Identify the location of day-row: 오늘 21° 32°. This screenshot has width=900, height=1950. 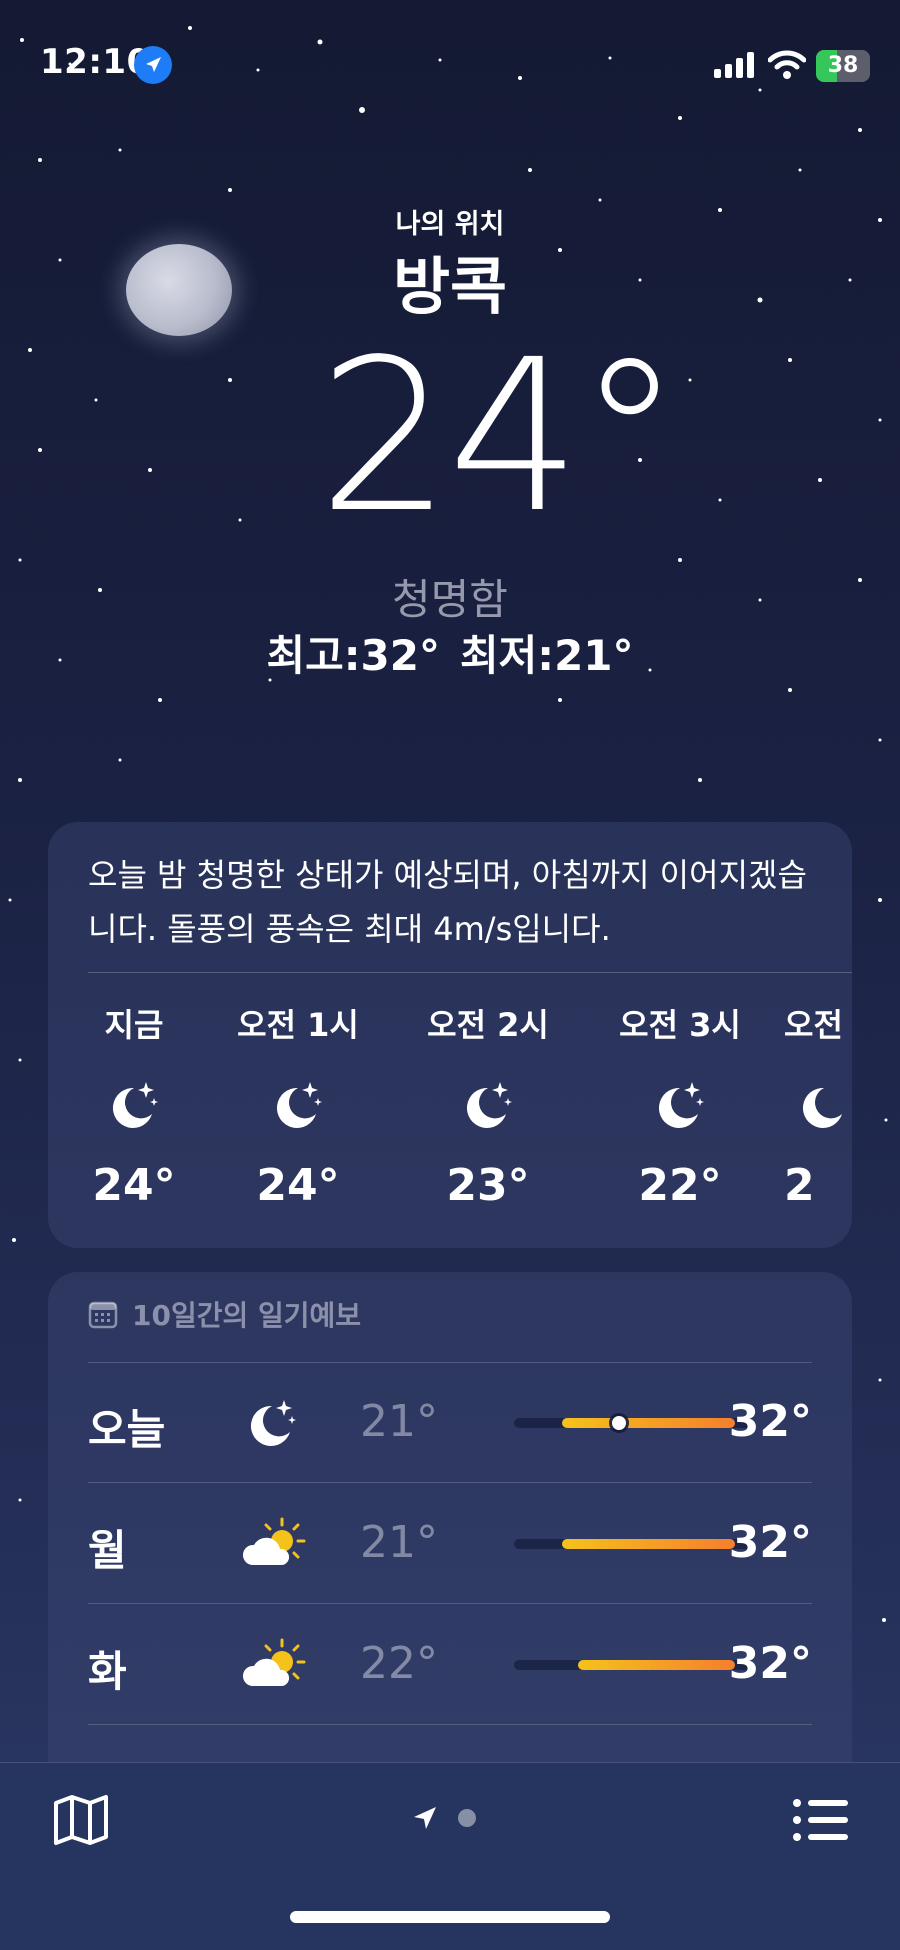
(450, 1422).